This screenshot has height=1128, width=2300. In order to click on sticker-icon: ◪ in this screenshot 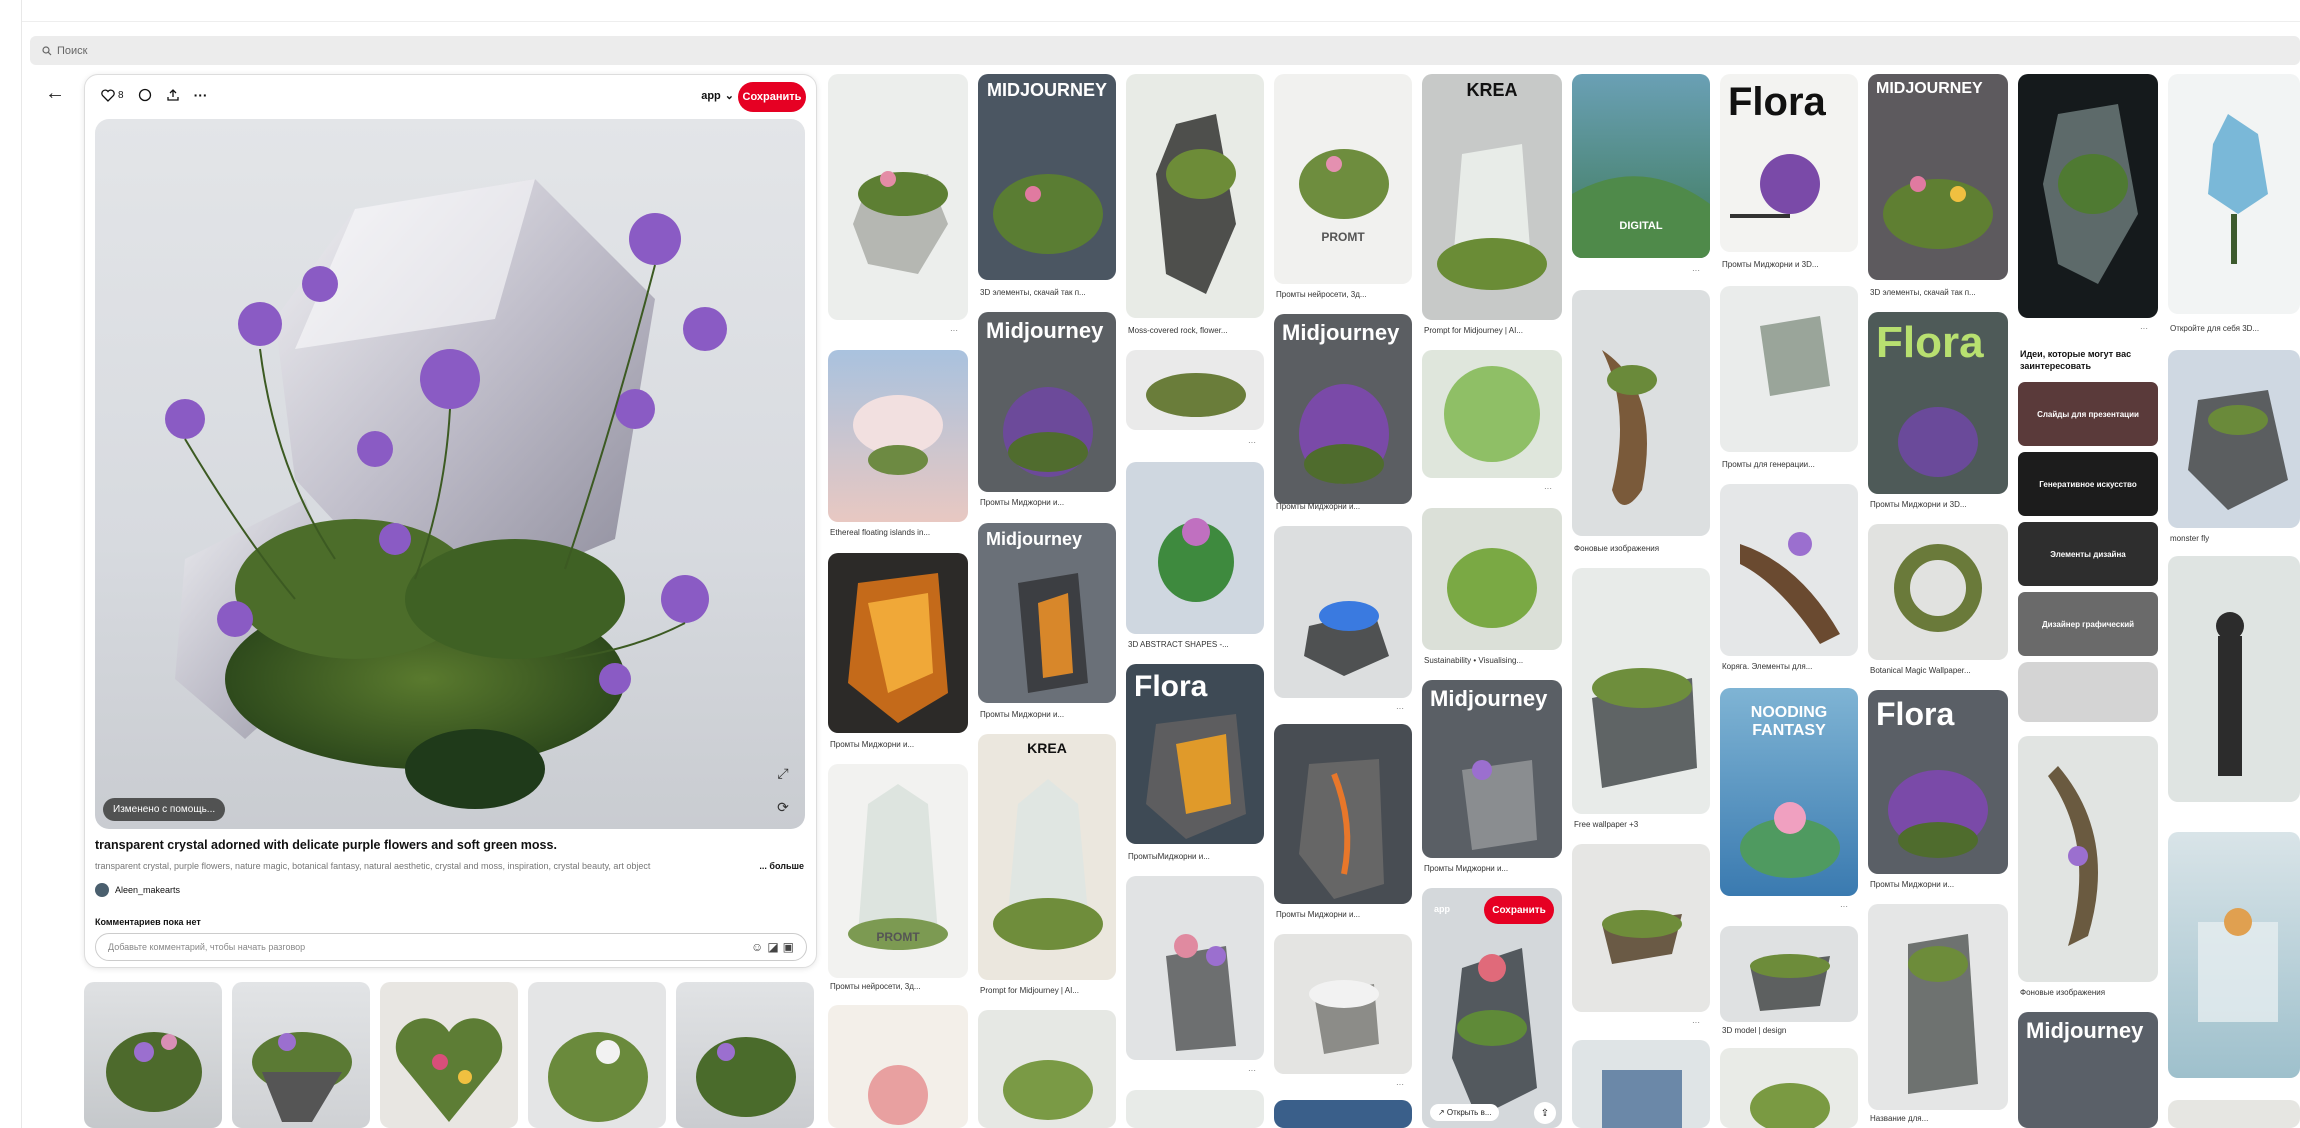, I will do `click(772, 947)`.